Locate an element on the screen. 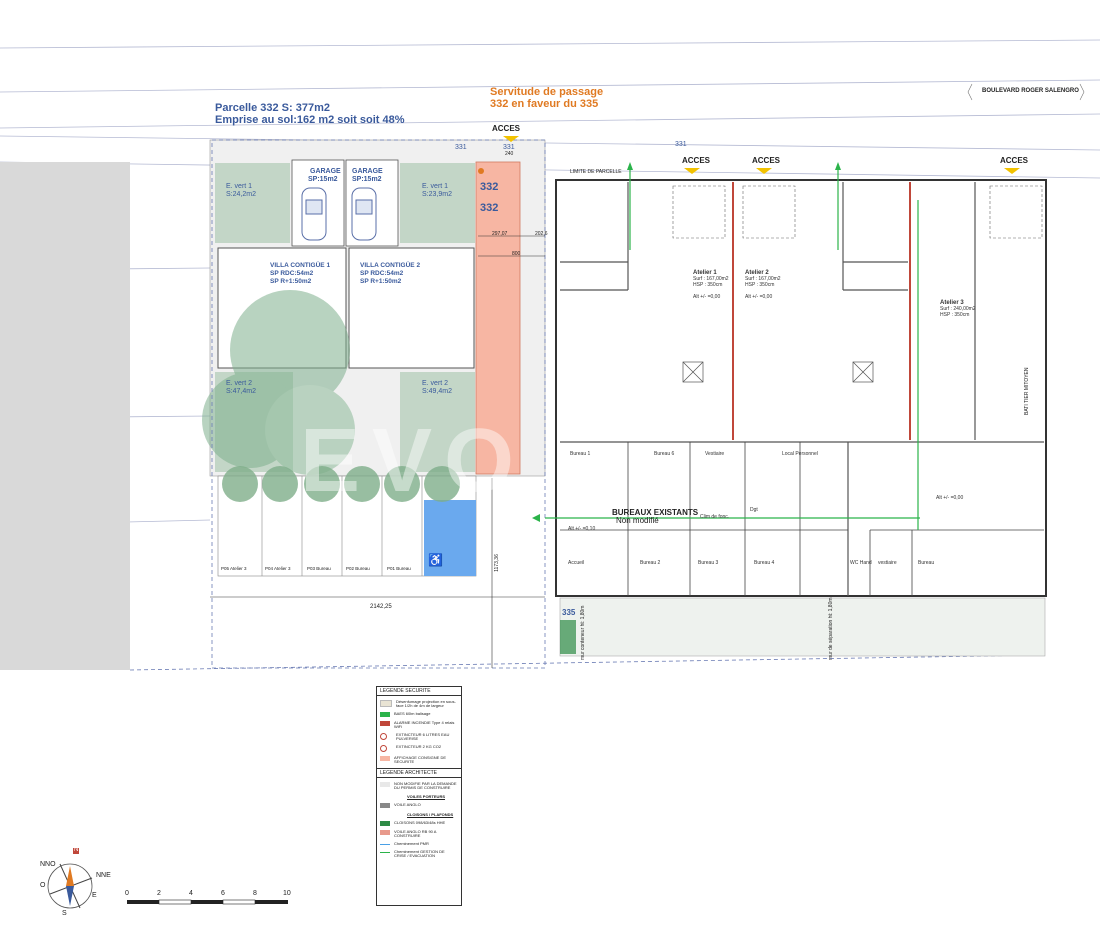  scale-tick: 10 is located at coordinates (287, 893).